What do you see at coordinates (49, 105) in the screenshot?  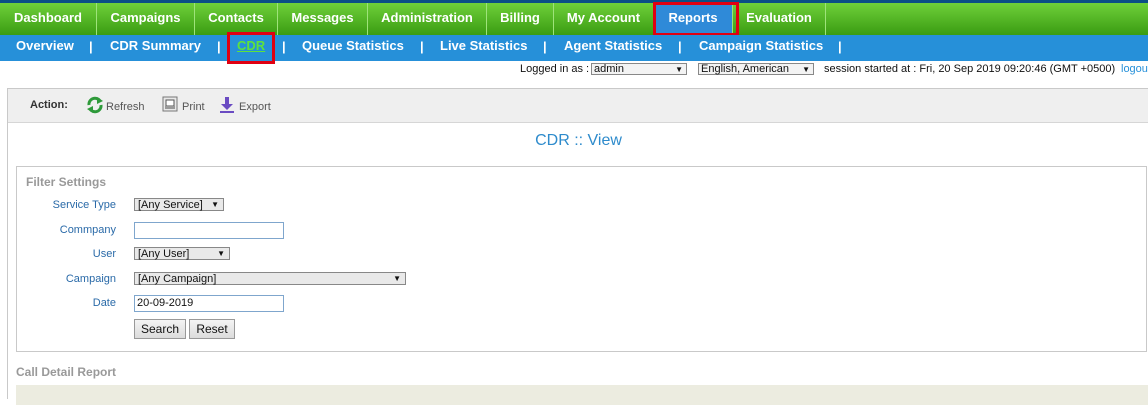 I see `action-label: Action:` at bounding box center [49, 105].